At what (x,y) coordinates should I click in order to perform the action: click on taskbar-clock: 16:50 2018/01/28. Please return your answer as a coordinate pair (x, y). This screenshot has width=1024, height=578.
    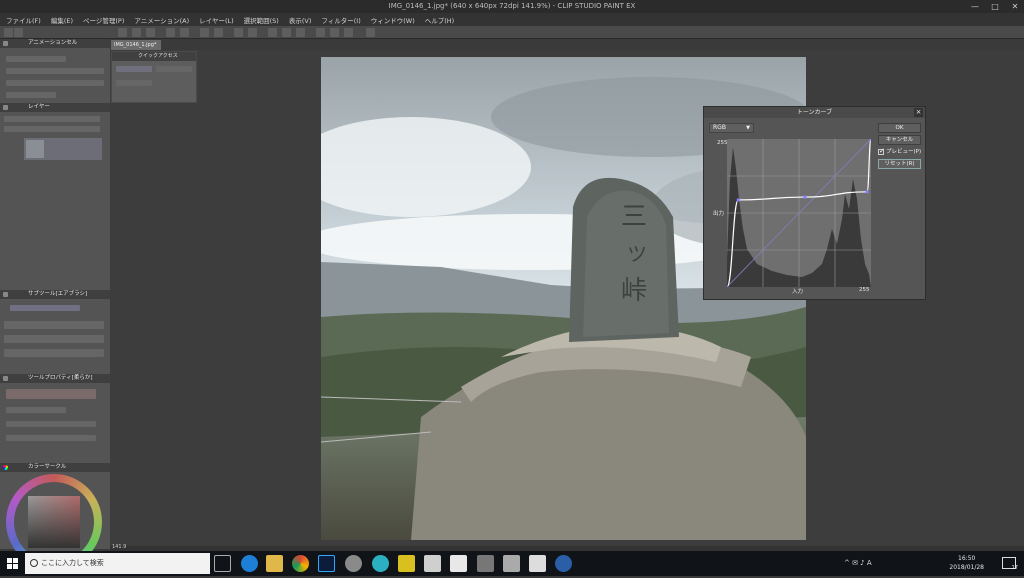
    Looking at the image, I should click on (966, 563).